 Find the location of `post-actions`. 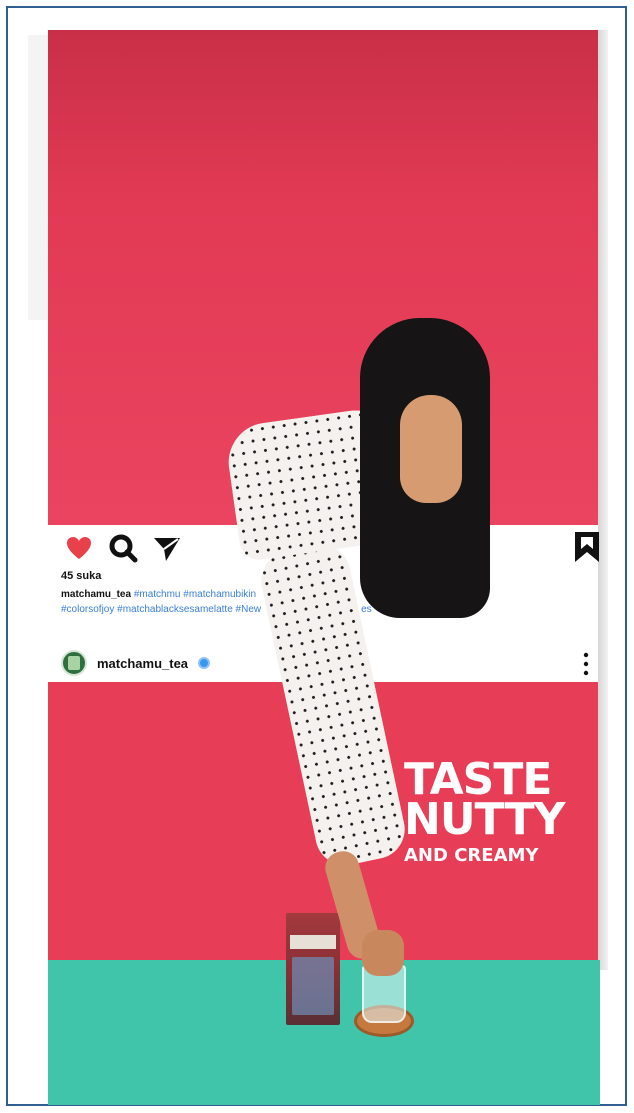

post-actions is located at coordinates (123, 548).